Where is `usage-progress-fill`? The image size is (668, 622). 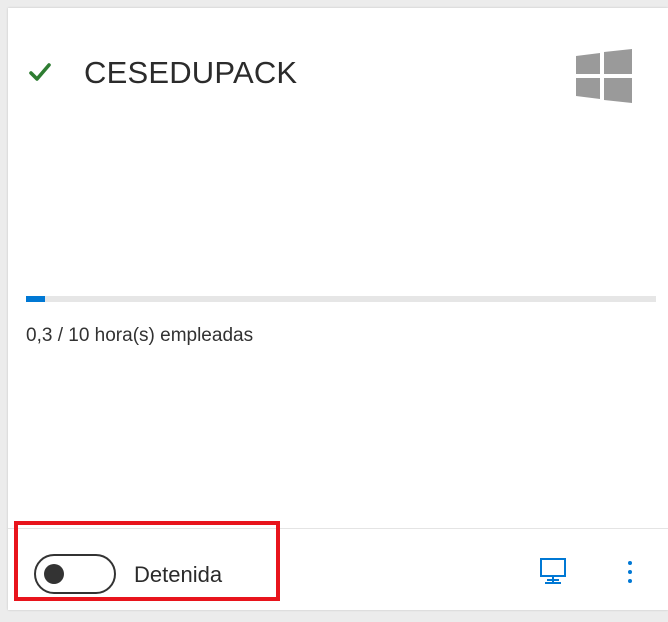
usage-progress-fill is located at coordinates (35, 299).